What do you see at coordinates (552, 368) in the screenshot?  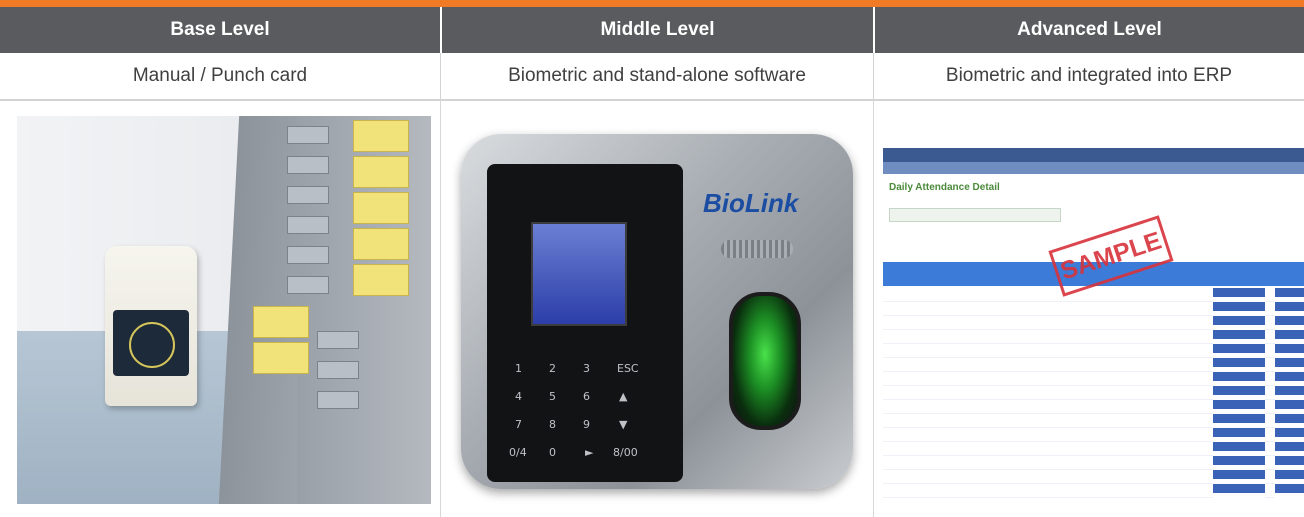 I see `keypad-key: 2` at bounding box center [552, 368].